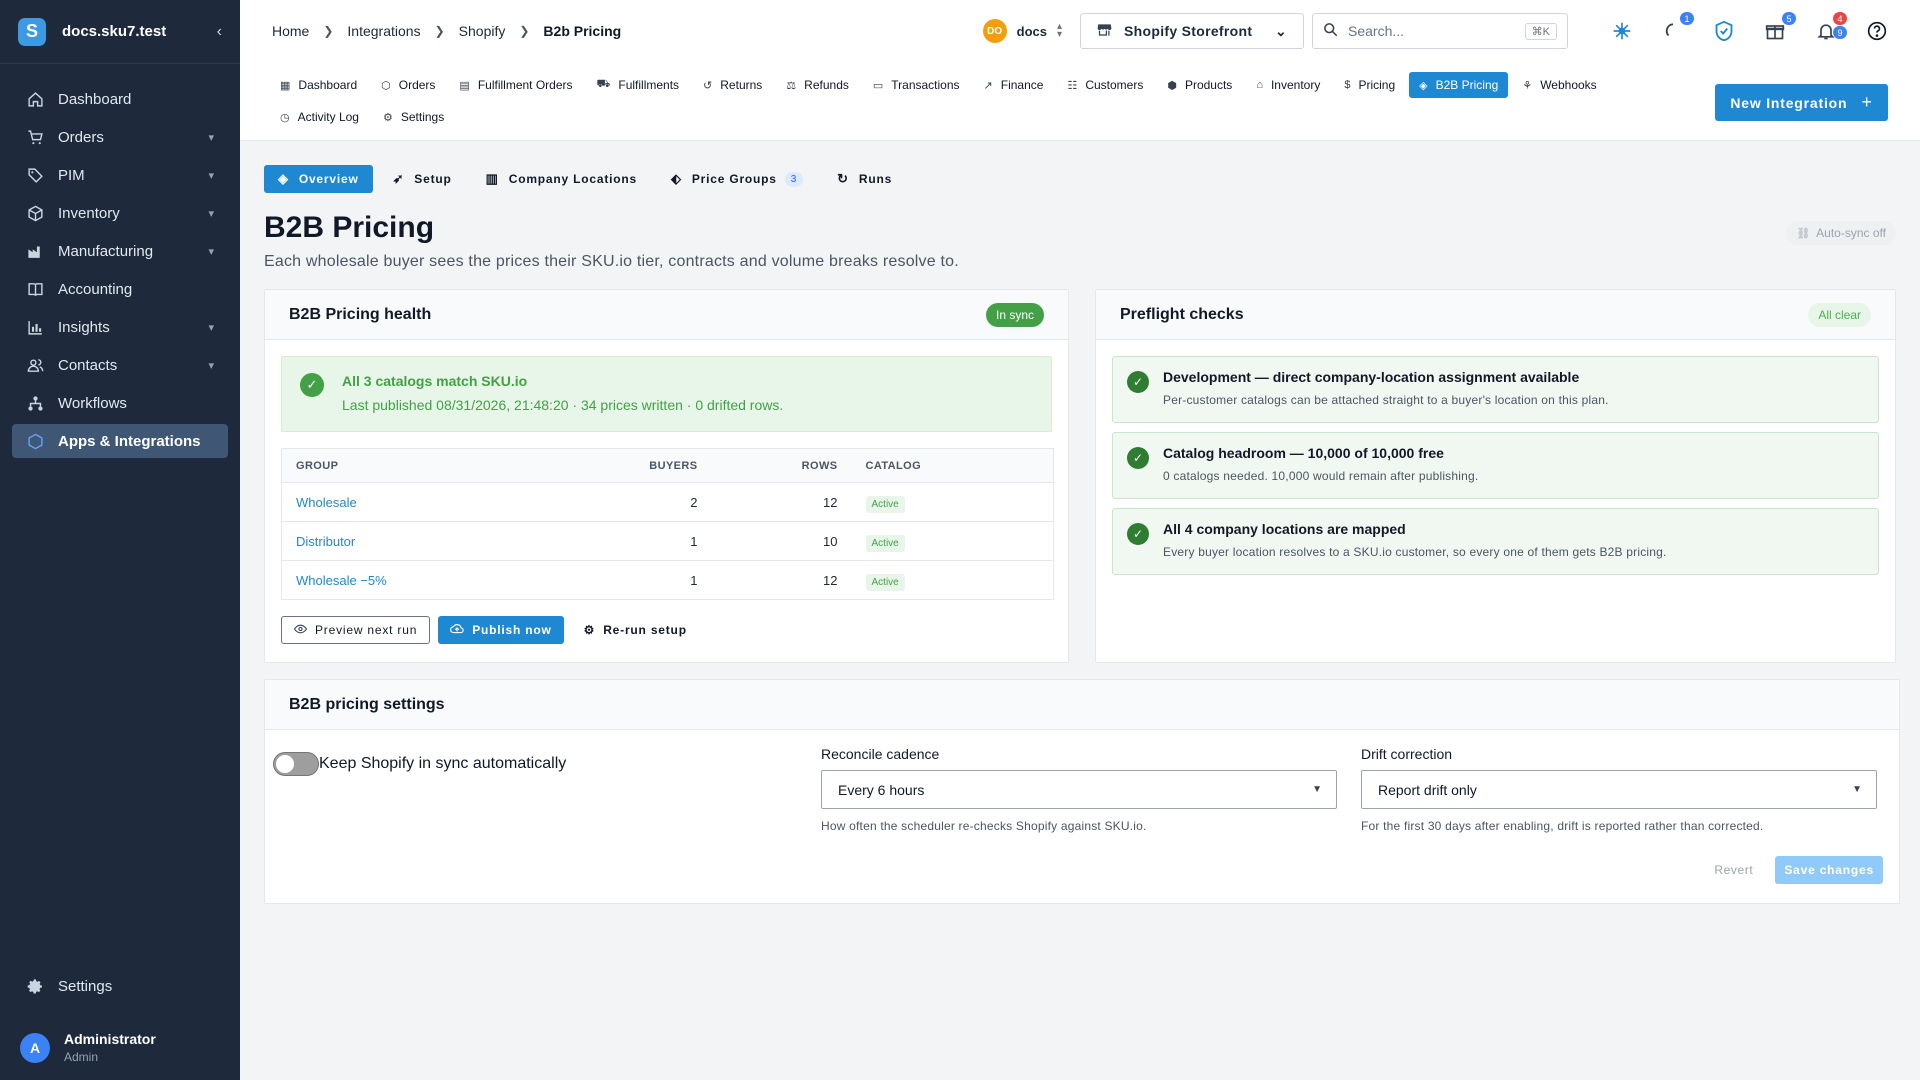 The height and width of the screenshot is (1080, 1920). Describe the element at coordinates (1377, 85) in the screenshot. I see `subtab-label: Pricing` at that location.